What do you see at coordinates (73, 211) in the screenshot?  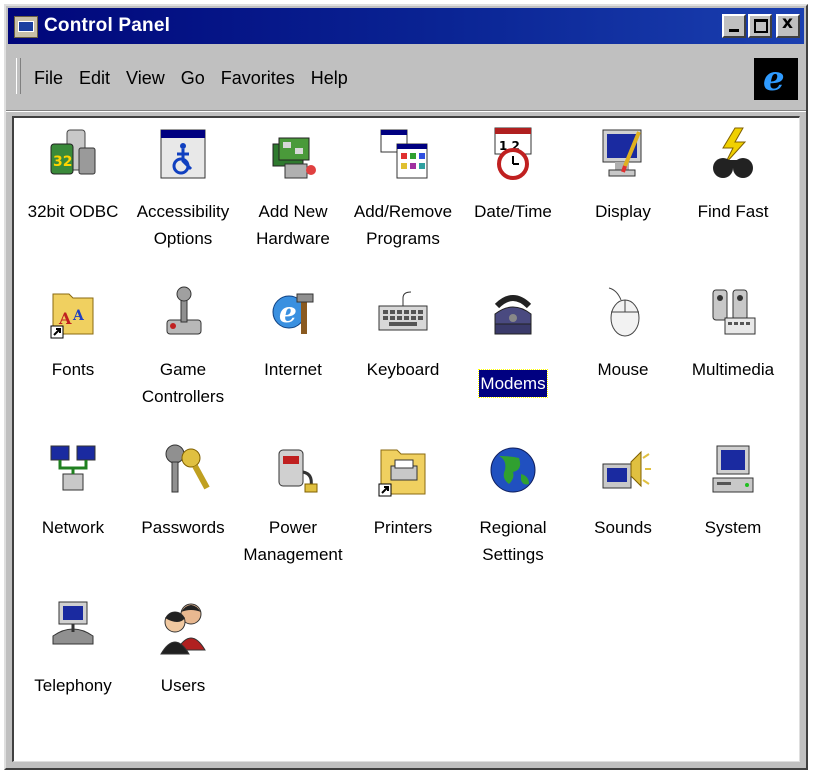 I see `item-label: 32bit ODBC` at bounding box center [73, 211].